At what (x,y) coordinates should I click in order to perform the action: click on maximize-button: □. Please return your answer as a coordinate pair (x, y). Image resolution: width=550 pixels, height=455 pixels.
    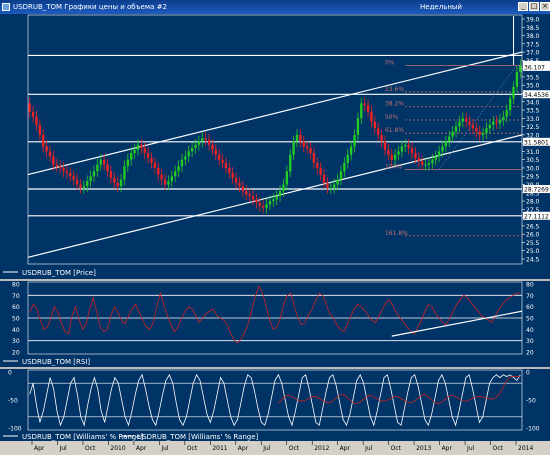
    Looking at the image, I should click on (534, 6).